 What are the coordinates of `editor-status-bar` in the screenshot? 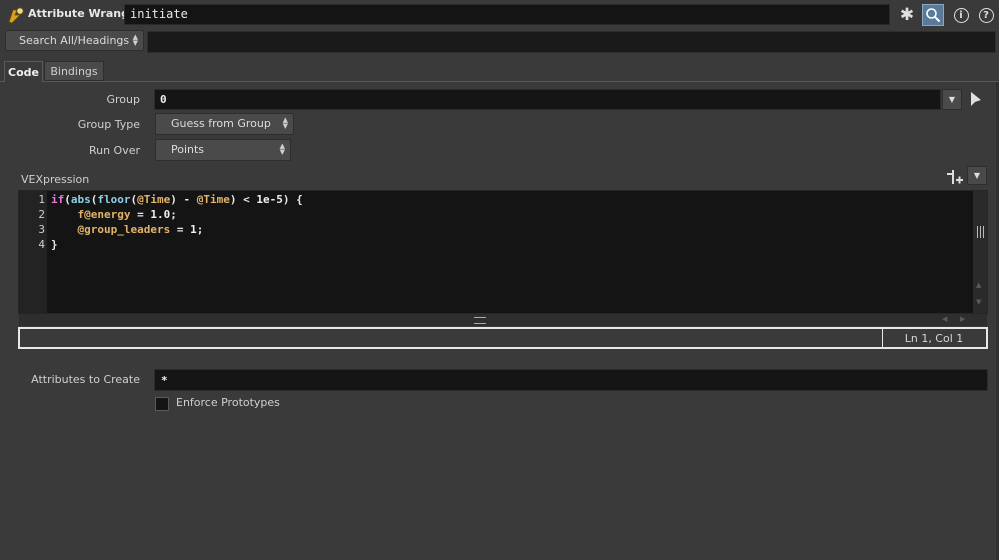 It's located at (503, 338).